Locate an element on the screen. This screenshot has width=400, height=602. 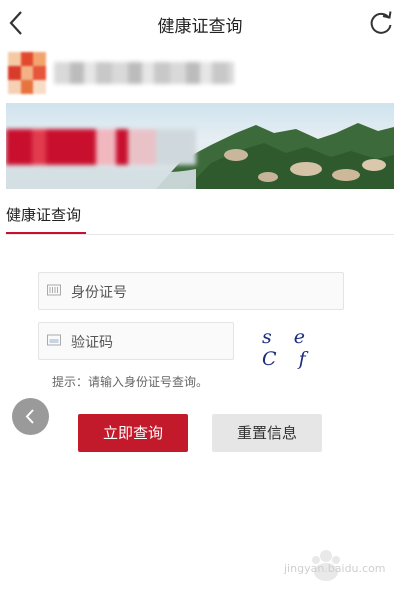
banner-image is located at coordinates (200, 146).